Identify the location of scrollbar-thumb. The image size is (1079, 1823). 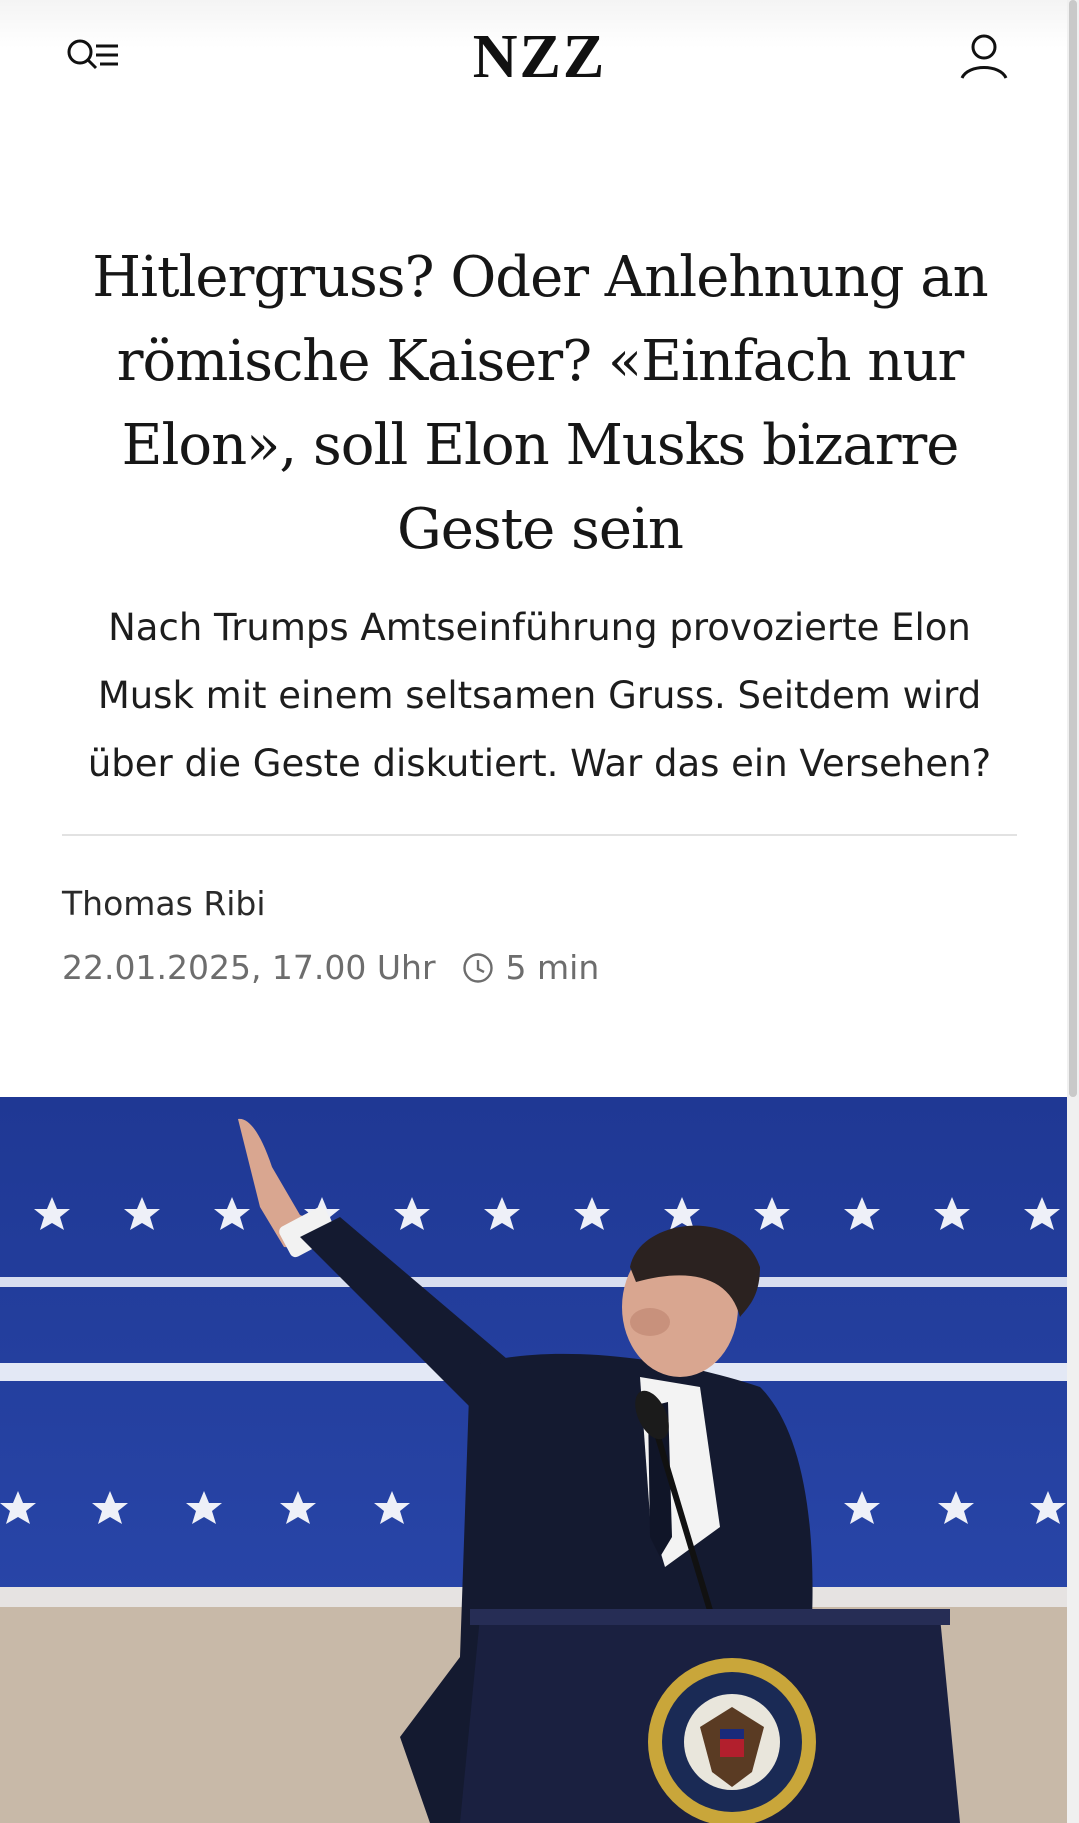
(1073, 548).